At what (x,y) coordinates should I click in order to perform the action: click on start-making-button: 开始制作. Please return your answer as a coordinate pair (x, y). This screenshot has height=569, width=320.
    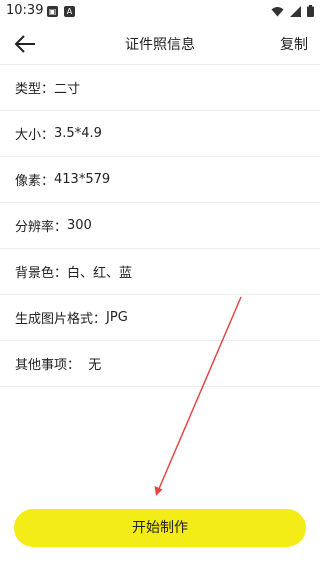
    Looking at the image, I should click on (160, 528).